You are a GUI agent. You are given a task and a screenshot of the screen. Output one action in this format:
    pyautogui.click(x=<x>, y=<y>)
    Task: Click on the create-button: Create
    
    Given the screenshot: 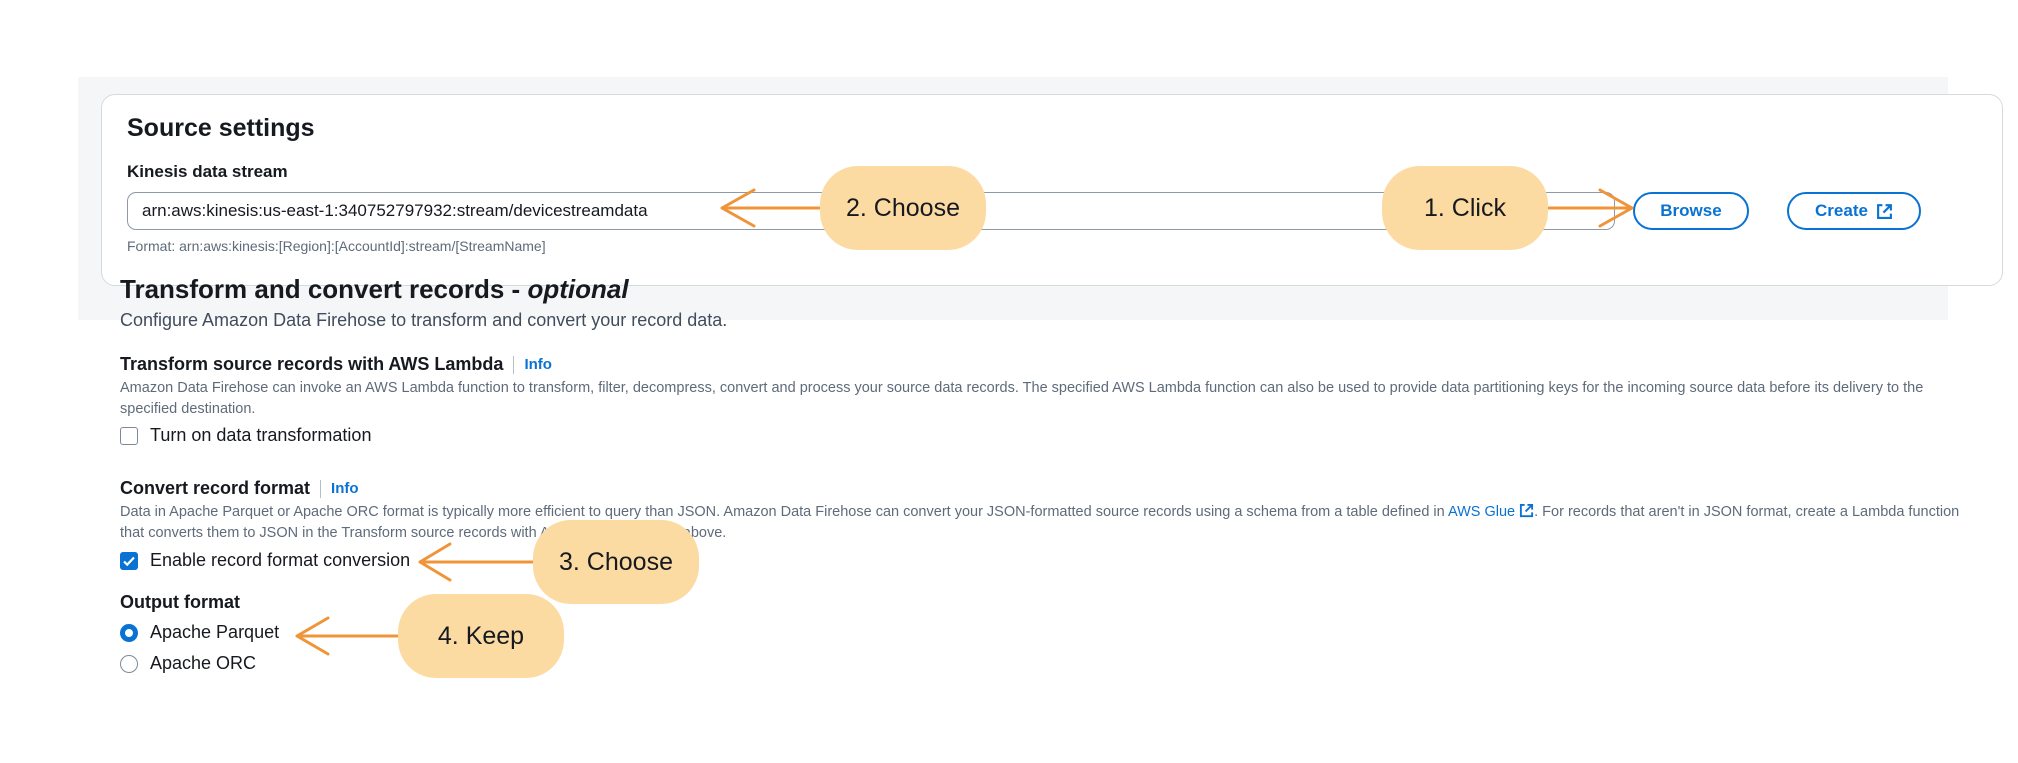 What is the action you would take?
    pyautogui.click(x=1854, y=211)
    